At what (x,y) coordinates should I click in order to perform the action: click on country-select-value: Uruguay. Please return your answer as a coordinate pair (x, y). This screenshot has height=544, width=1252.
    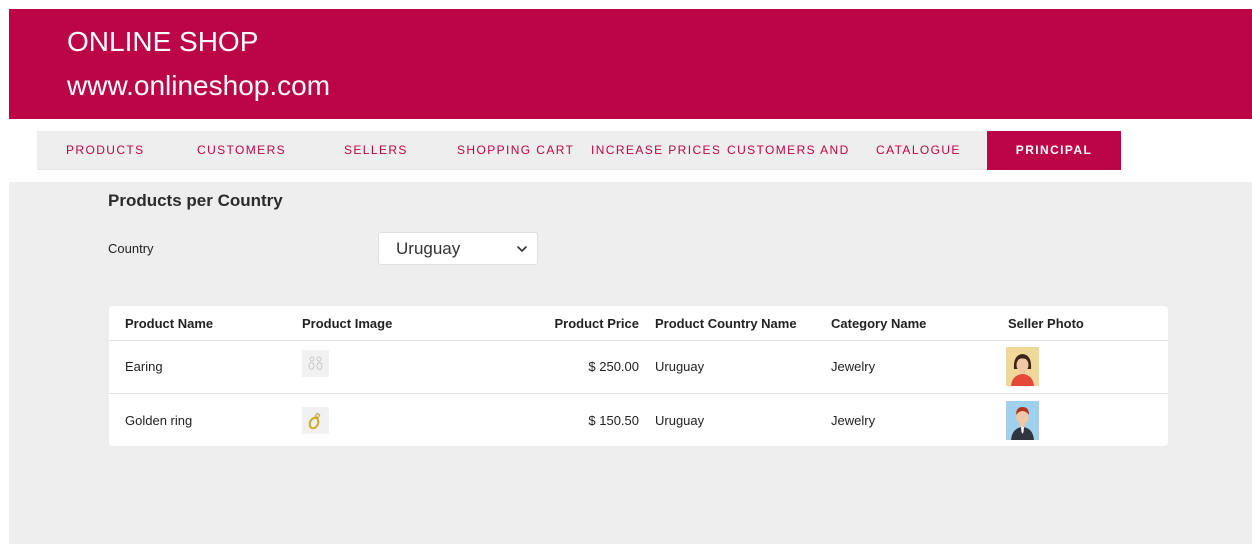
    Looking at the image, I should click on (428, 248).